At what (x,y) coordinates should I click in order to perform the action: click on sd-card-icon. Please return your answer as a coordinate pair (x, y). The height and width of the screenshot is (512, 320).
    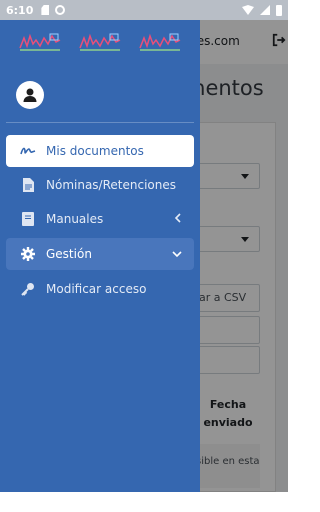
    Looking at the image, I should click on (45, 10).